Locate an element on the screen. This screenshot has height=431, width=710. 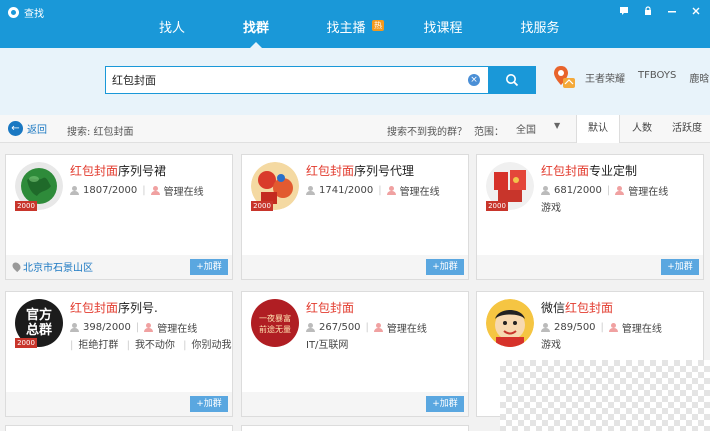
group-card: 2000 红包封面专业定制 681/2000 | 管理在线 游戏 +加群 is located at coordinates (590, 217).